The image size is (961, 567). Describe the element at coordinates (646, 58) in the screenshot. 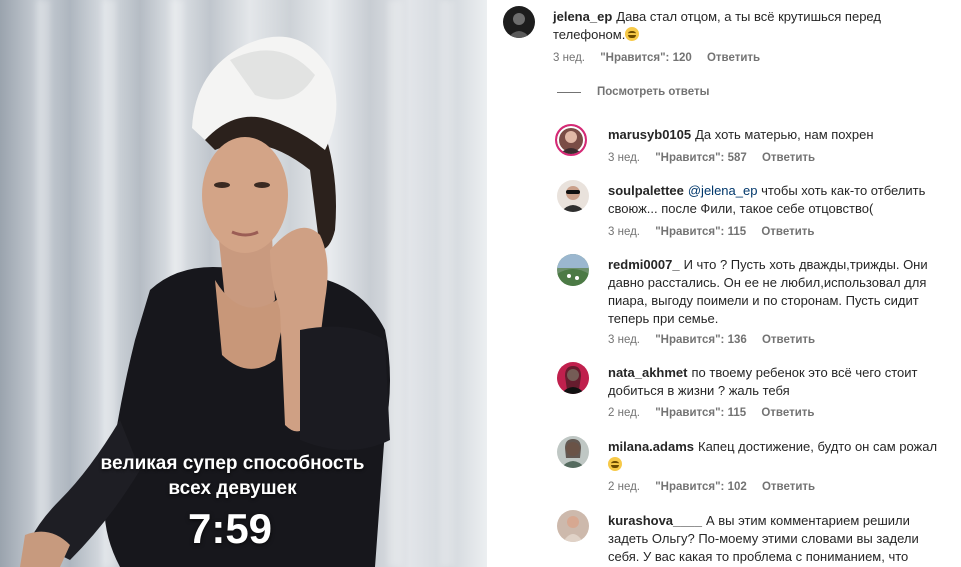

I see `comment-likes: "Нравится": 120` at that location.